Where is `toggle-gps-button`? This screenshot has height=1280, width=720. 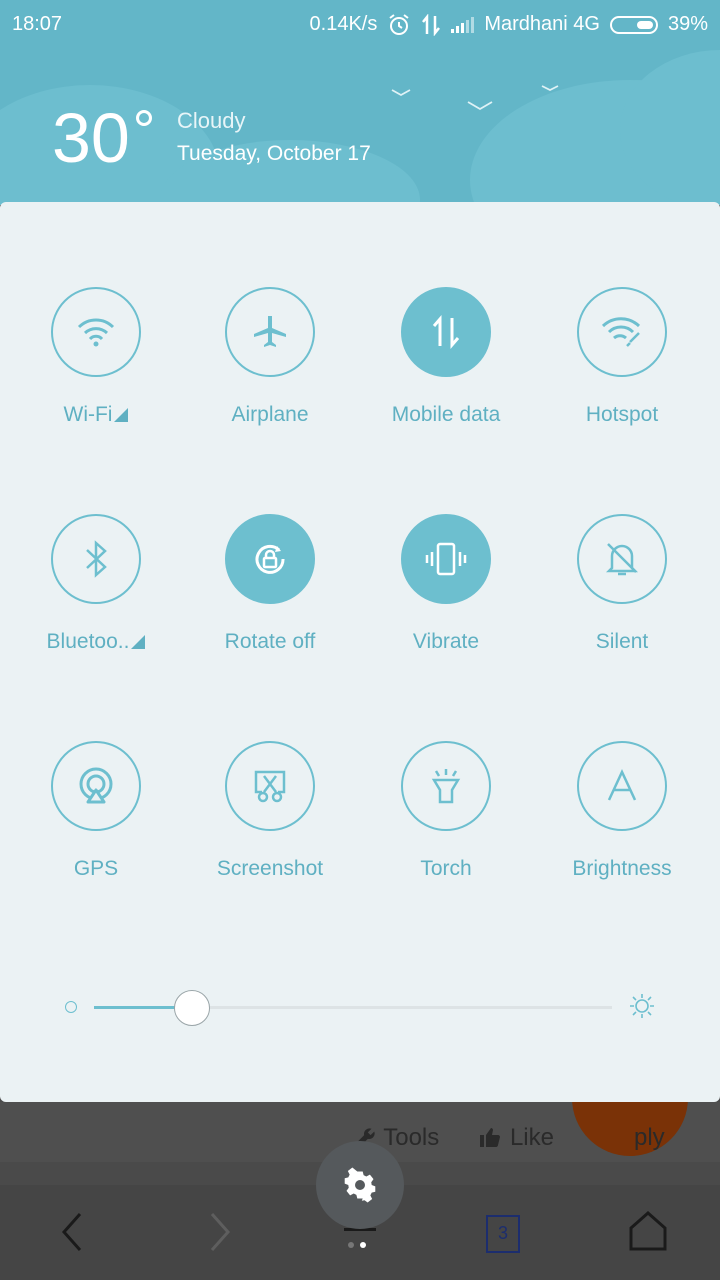 toggle-gps-button is located at coordinates (96, 786).